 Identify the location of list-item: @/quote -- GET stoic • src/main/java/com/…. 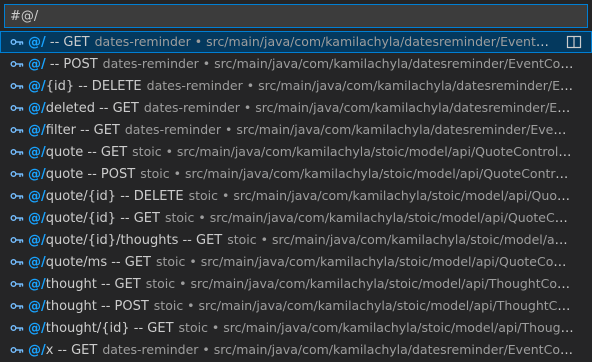
(296, 152).